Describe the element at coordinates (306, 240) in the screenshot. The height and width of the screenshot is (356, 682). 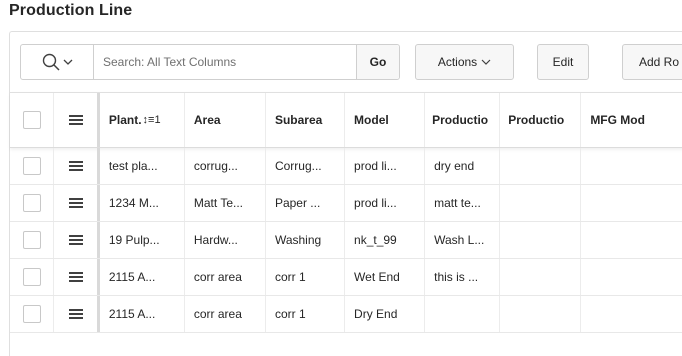
I see `cell-subarea: Washing` at that location.